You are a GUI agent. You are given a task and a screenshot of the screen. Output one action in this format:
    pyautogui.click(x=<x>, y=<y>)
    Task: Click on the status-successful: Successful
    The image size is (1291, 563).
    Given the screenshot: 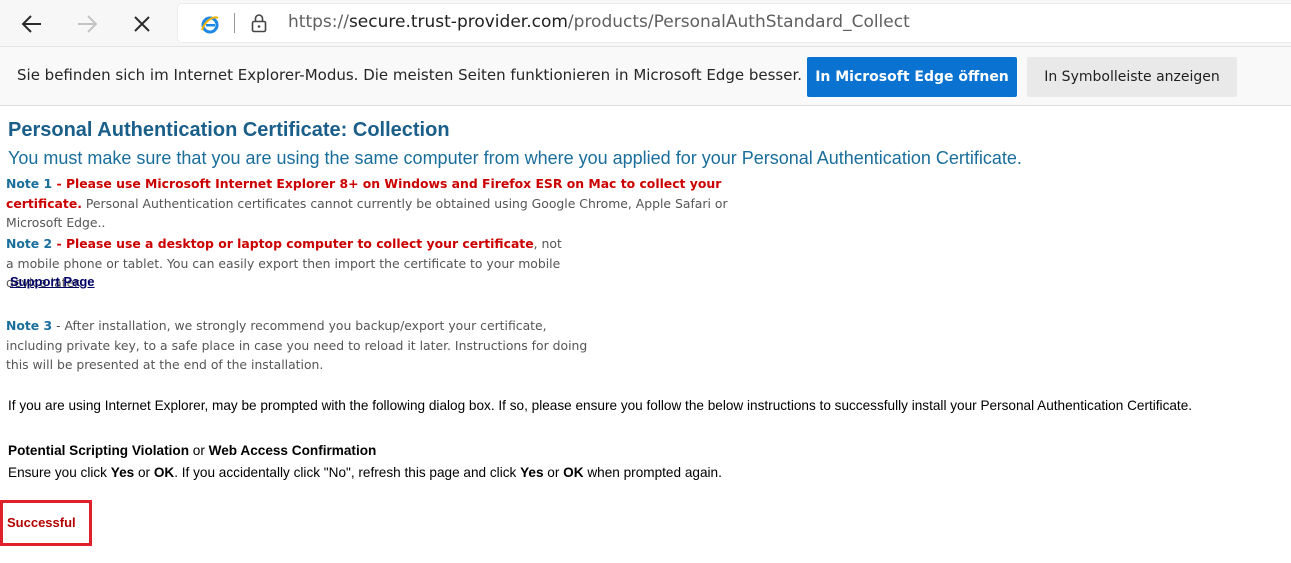 What is the action you would take?
    pyautogui.click(x=41, y=522)
    